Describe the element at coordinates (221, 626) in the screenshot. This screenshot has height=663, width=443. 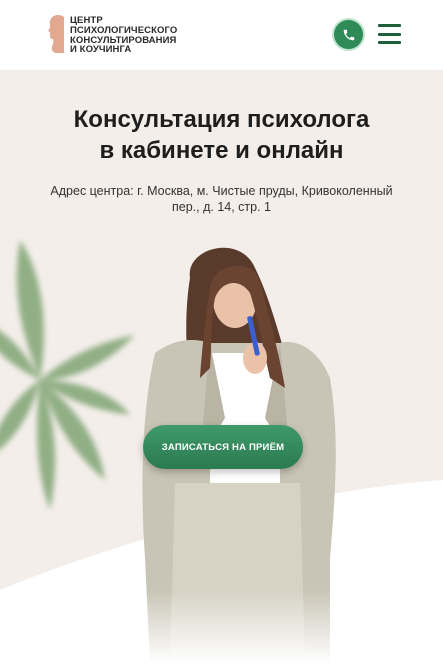
I see `bottom-fade` at that location.